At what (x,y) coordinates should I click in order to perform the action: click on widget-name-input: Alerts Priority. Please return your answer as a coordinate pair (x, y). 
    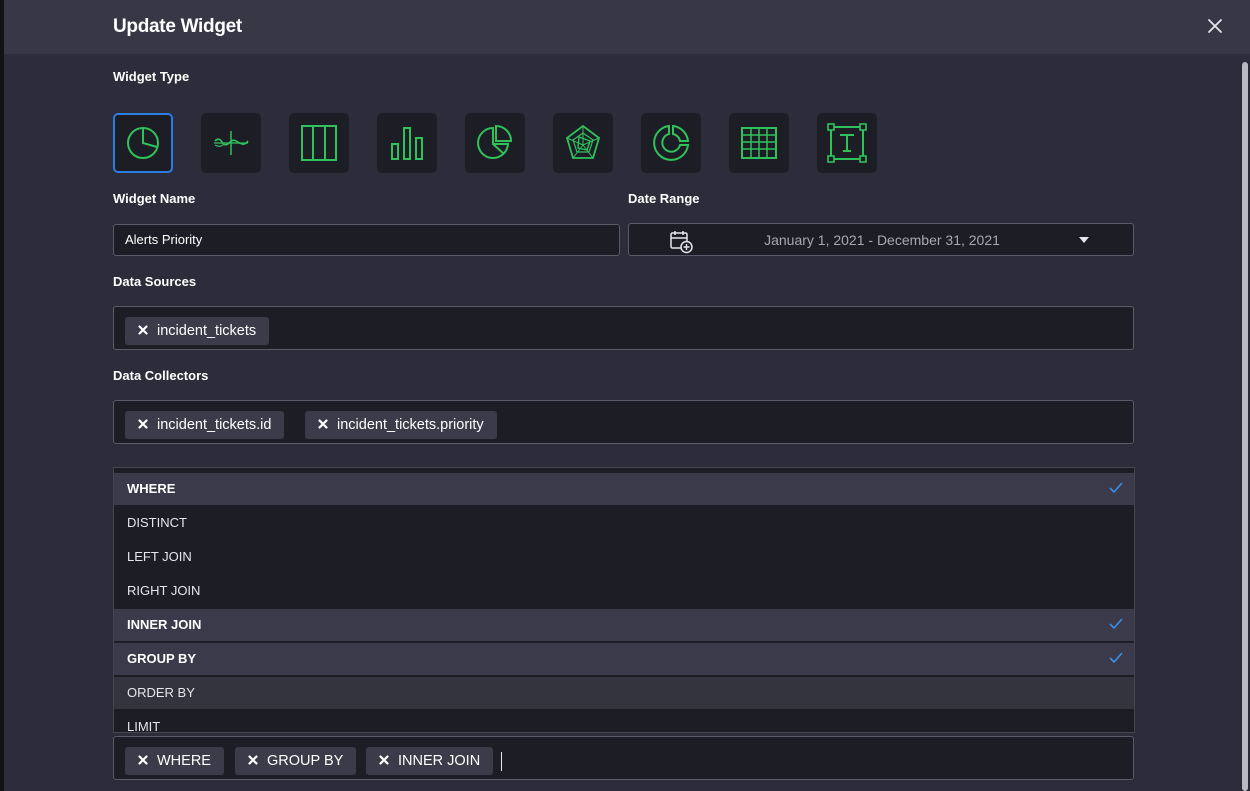
    Looking at the image, I should click on (366, 240).